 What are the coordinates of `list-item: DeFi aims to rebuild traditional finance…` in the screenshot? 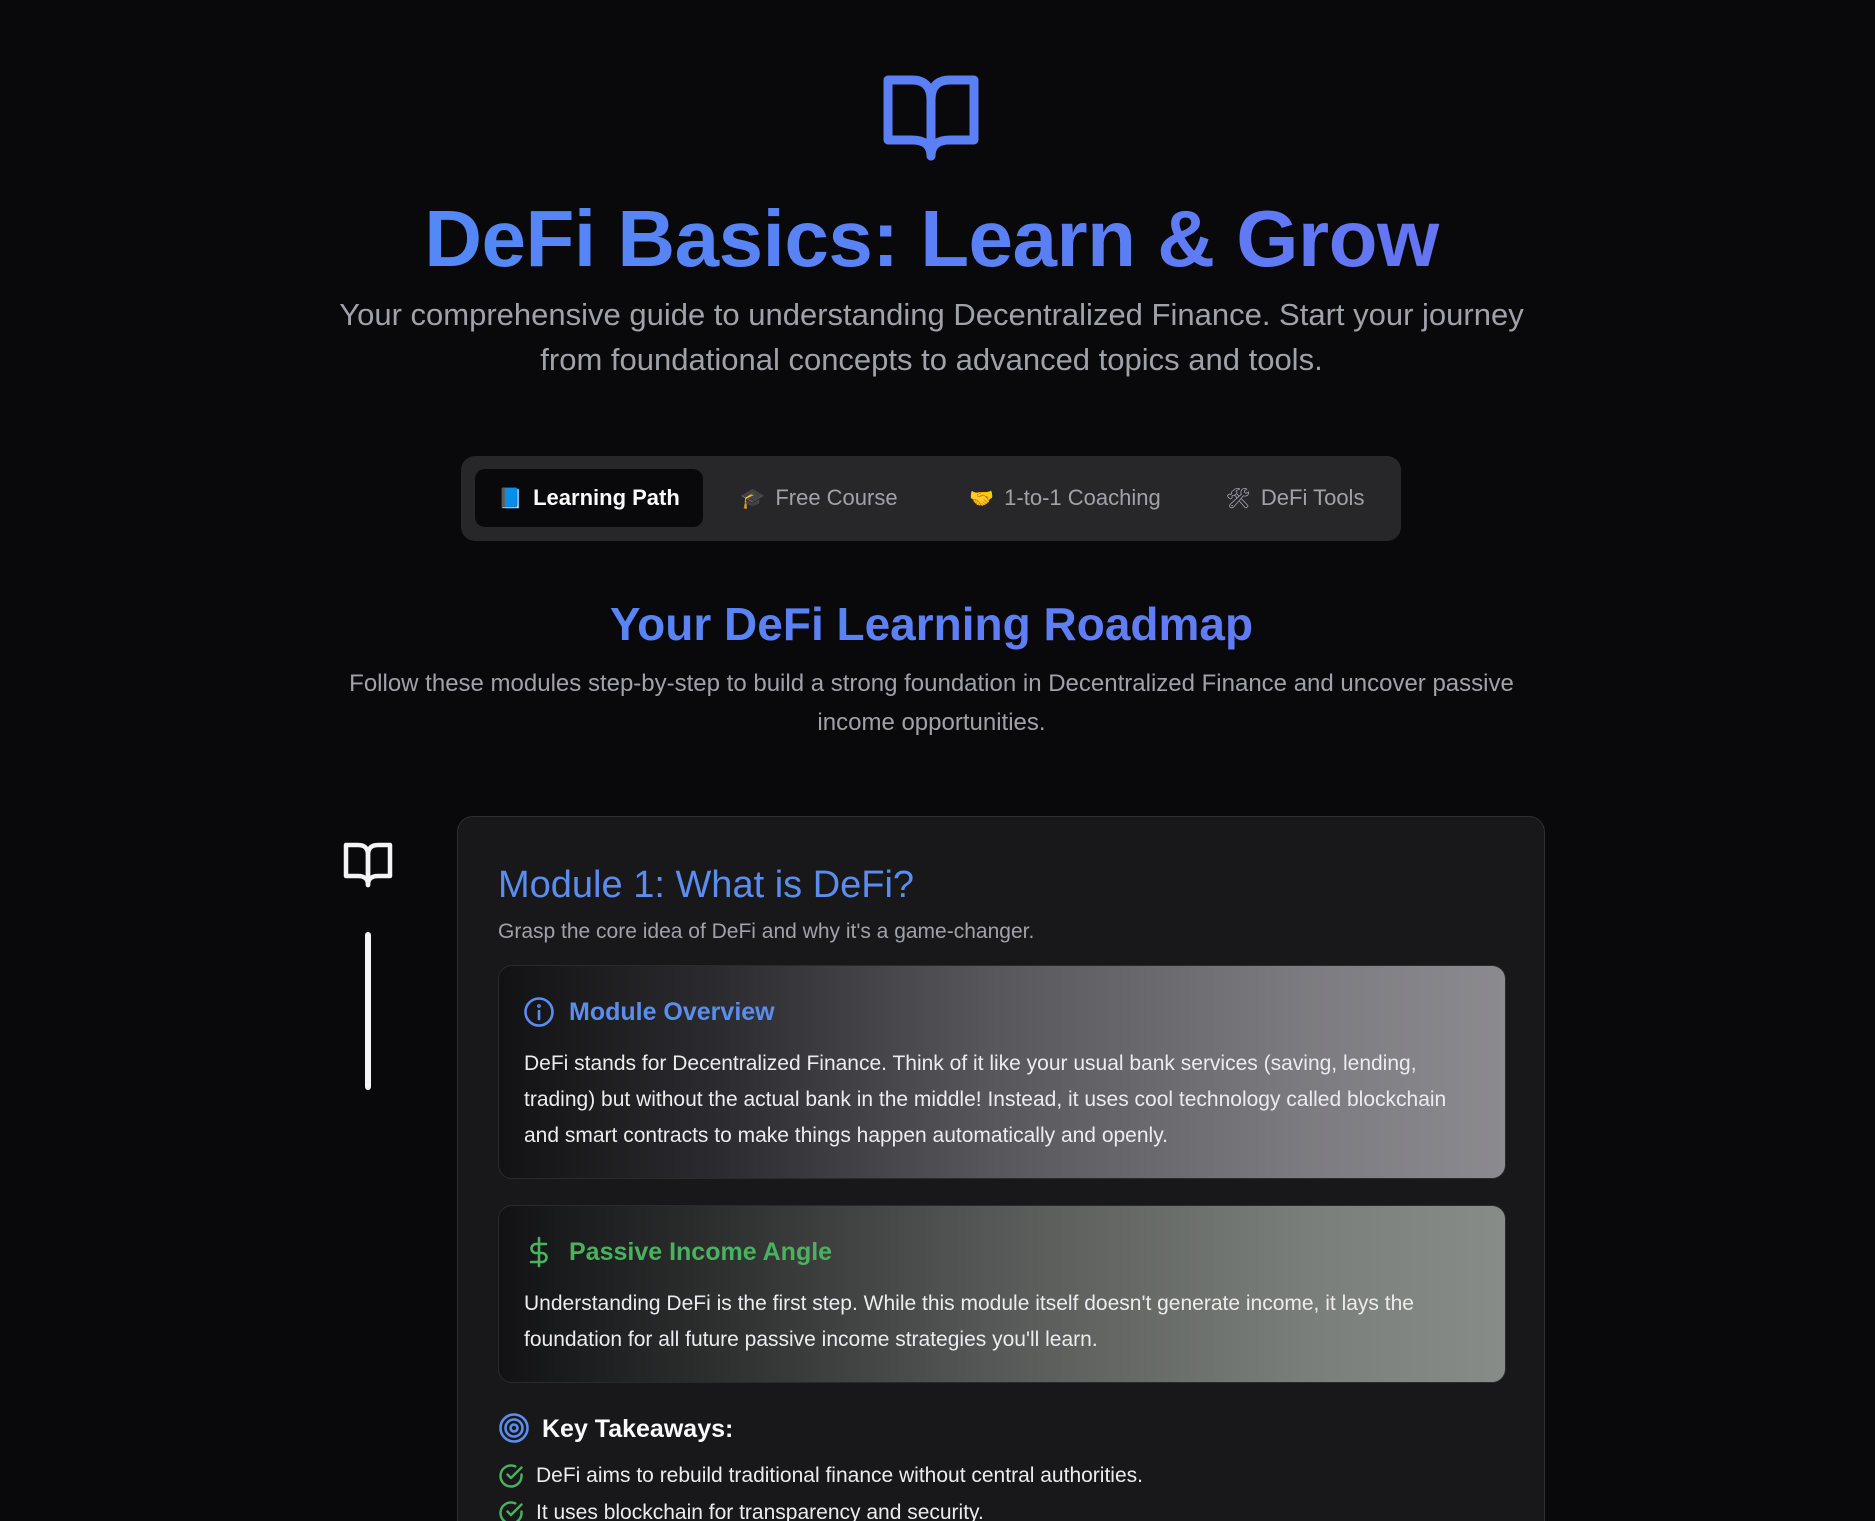 It's located at (820, 1475).